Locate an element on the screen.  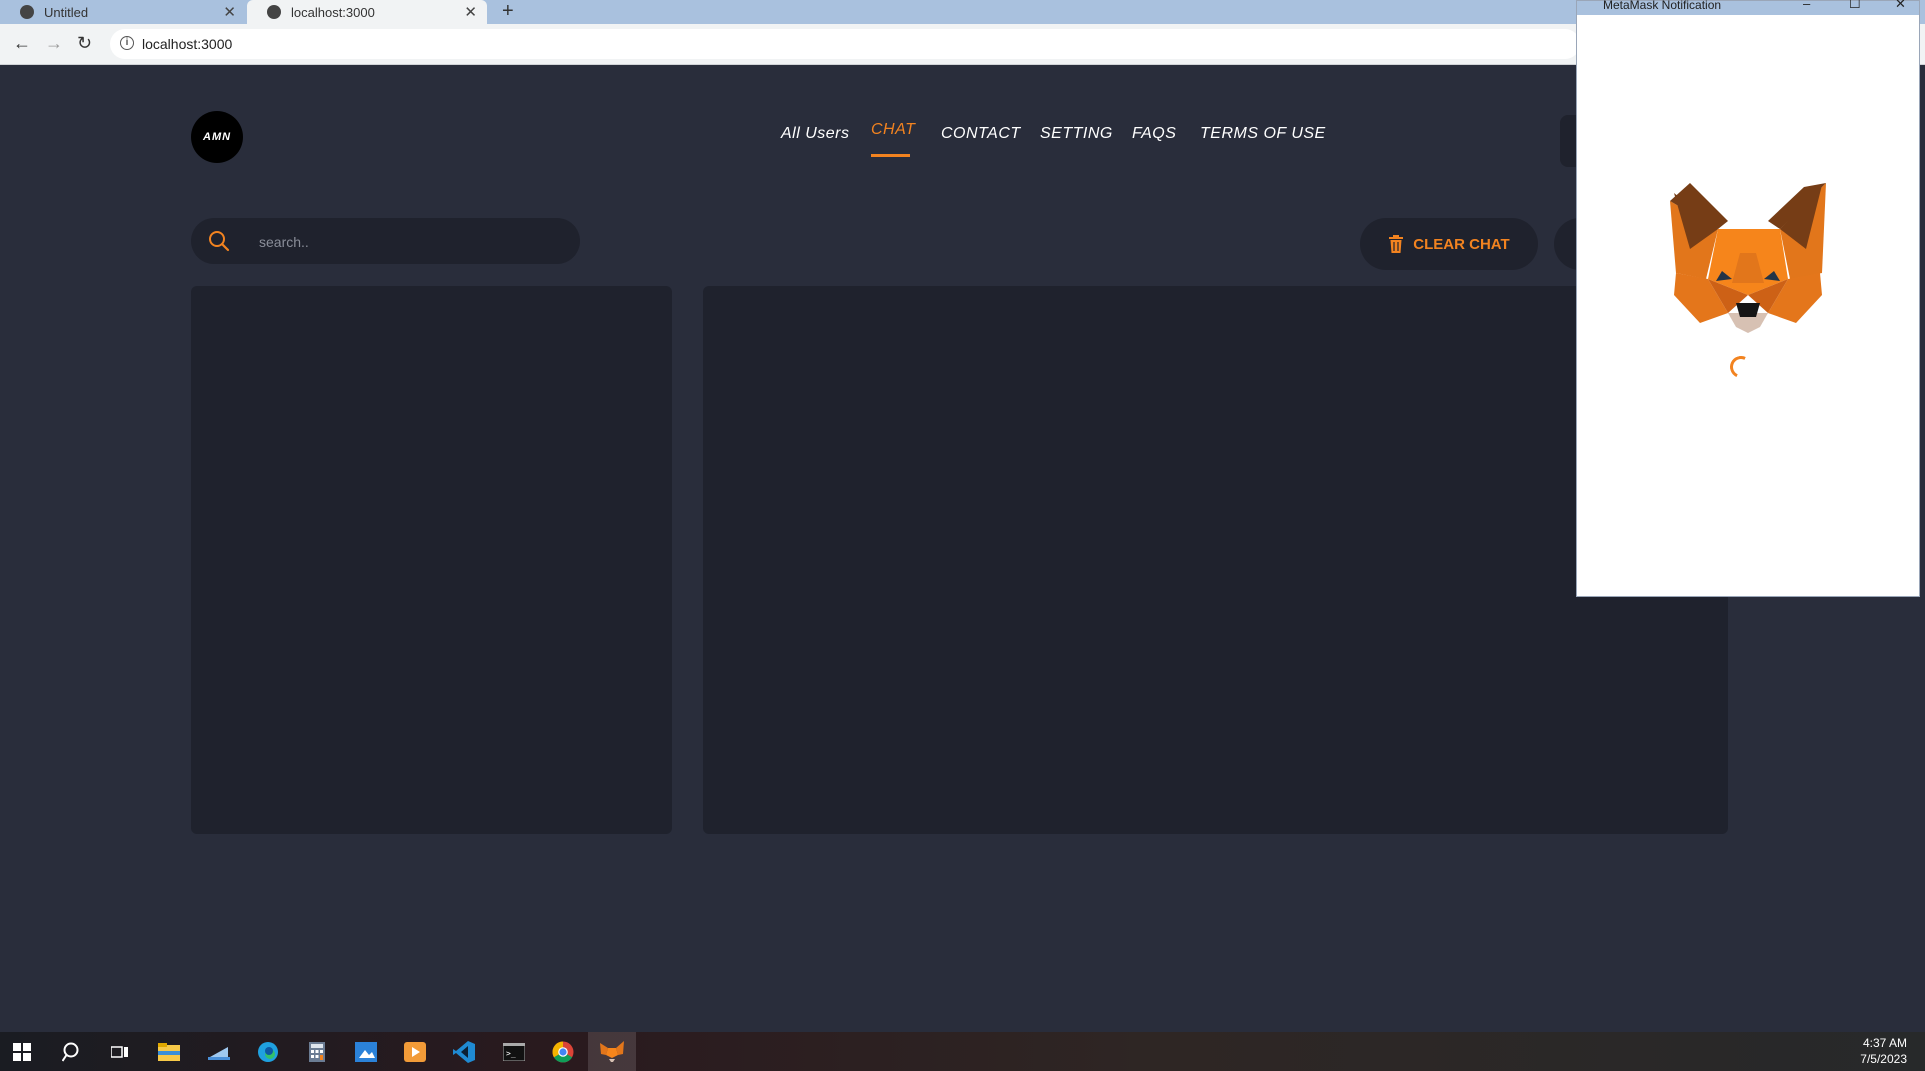
search-input is located at coordinates (409, 242).